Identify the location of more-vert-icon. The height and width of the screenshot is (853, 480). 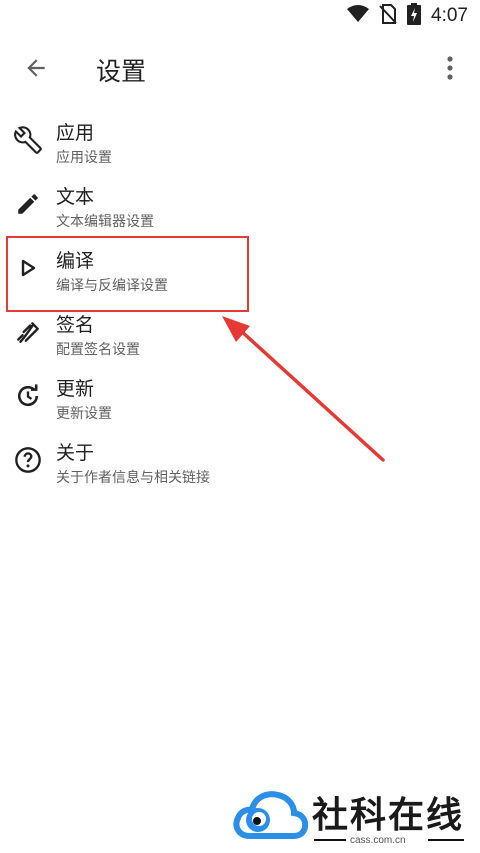
(450, 70).